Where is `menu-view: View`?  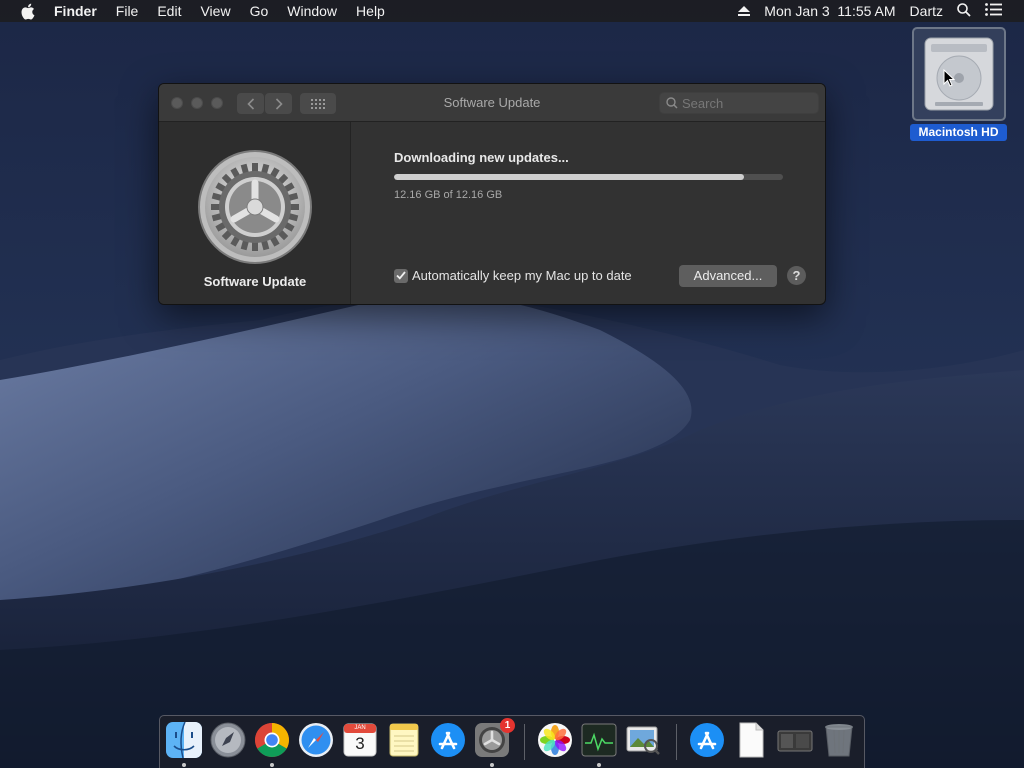
menu-view: View is located at coordinates (215, 11).